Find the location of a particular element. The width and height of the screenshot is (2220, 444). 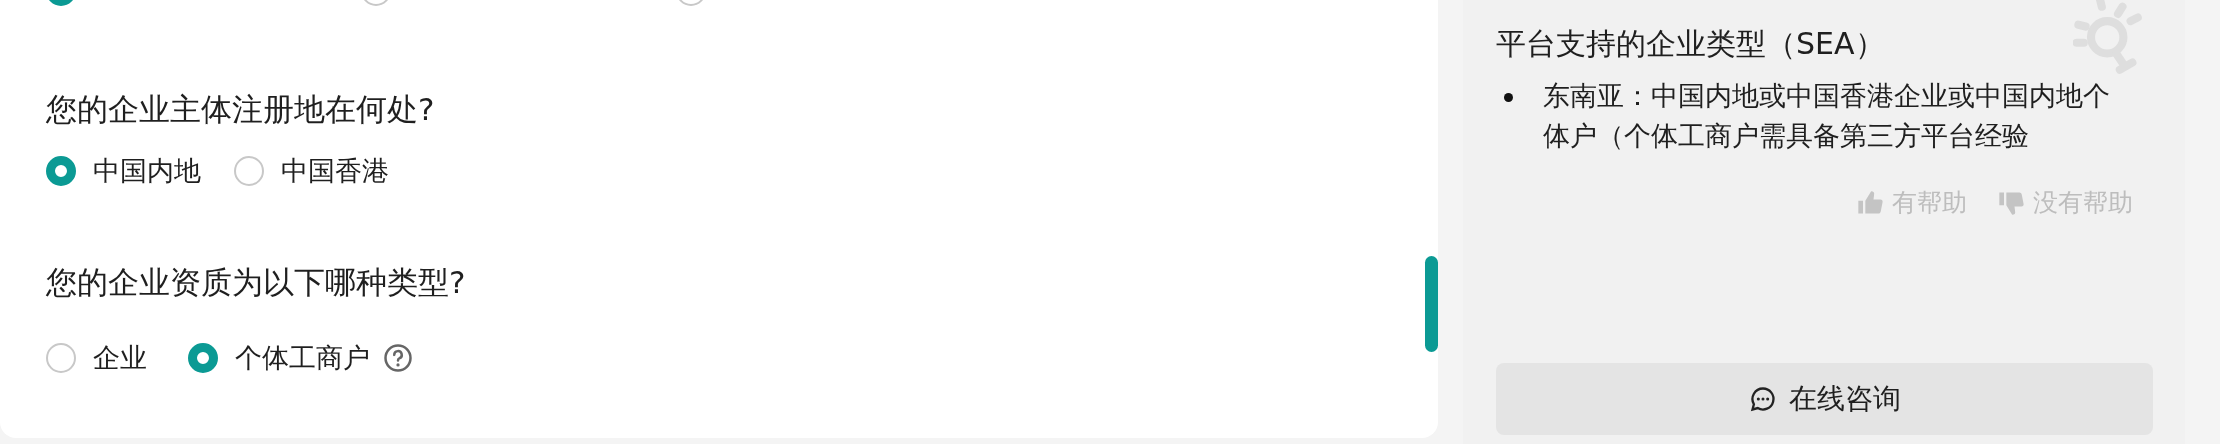

consult-button: 在线咨询 is located at coordinates (1824, 399).